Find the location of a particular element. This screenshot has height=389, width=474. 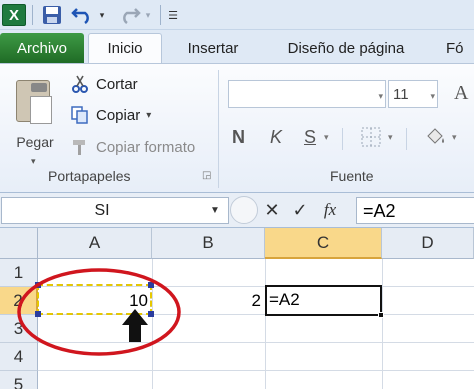

annotation-overlay is located at coordinates (99, 312).